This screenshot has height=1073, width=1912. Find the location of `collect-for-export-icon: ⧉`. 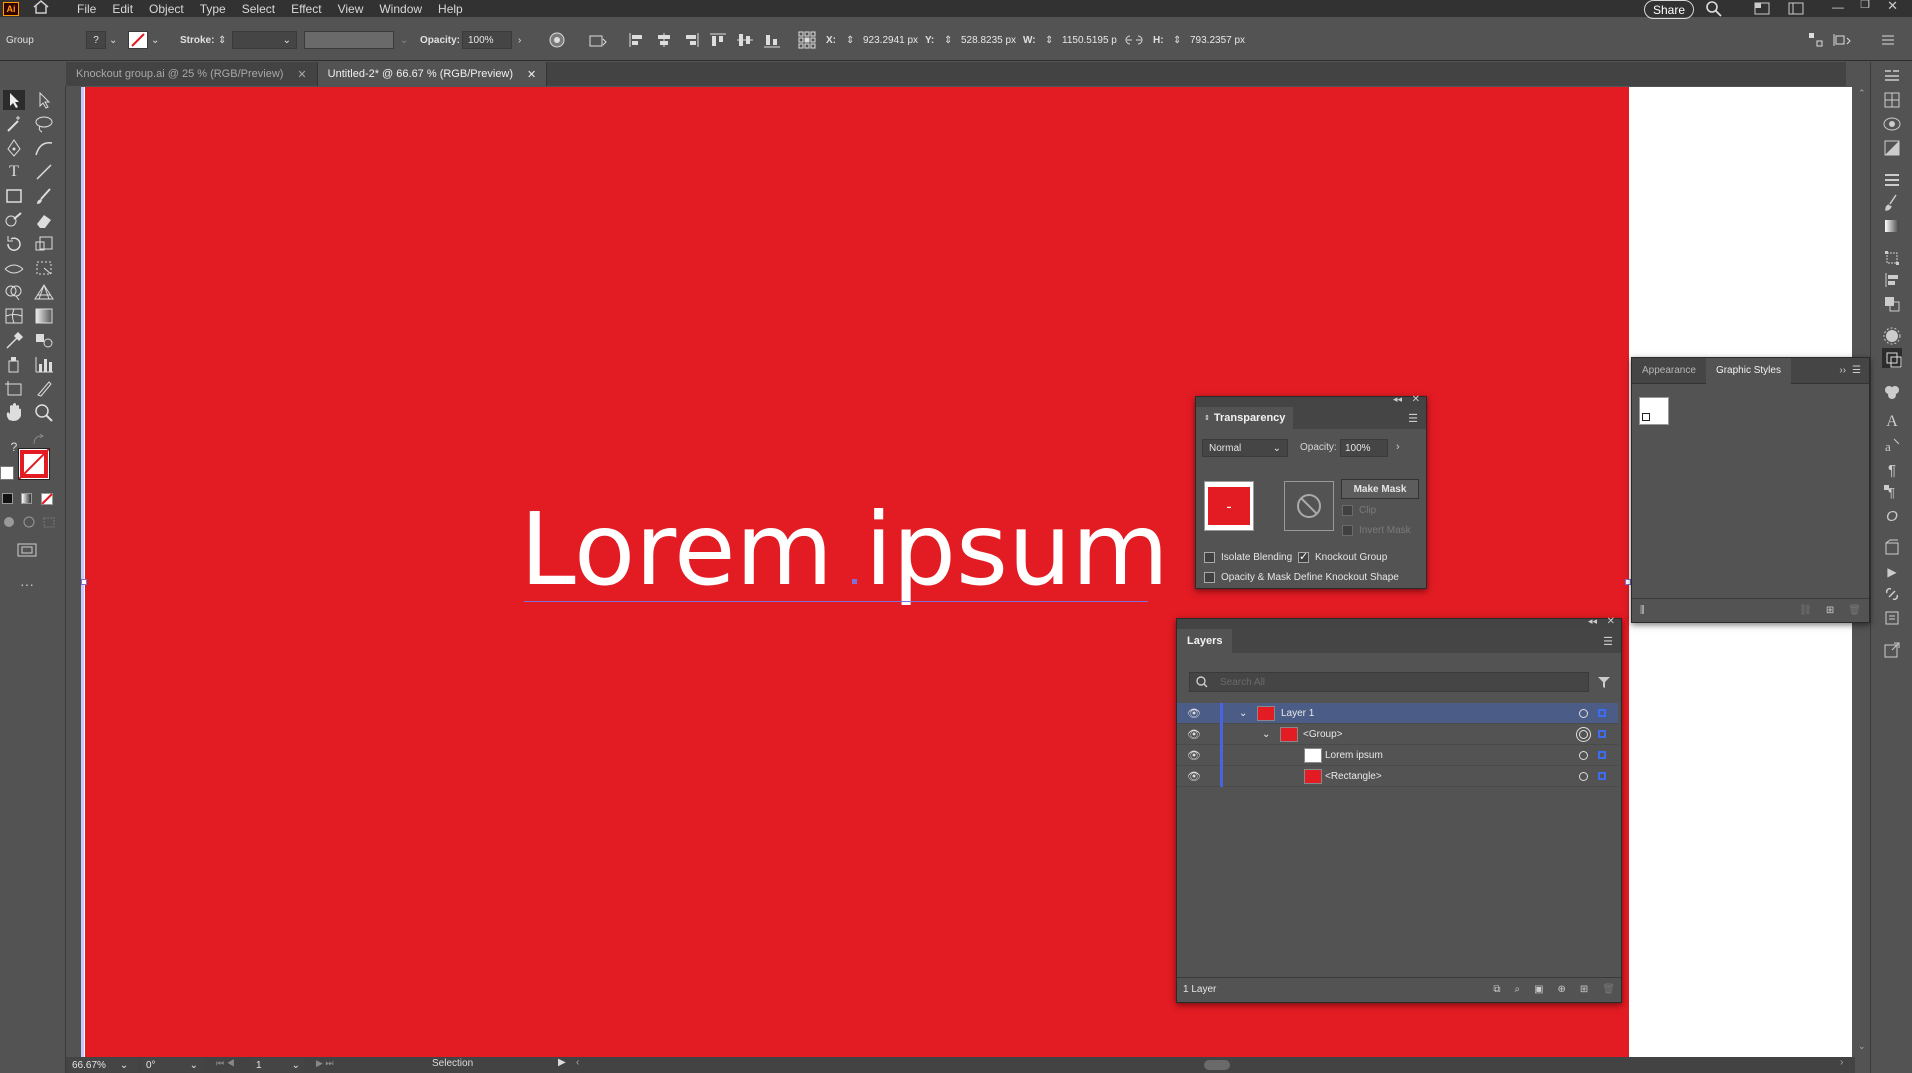

collect-for-export-icon: ⧉ is located at coordinates (1496, 989).